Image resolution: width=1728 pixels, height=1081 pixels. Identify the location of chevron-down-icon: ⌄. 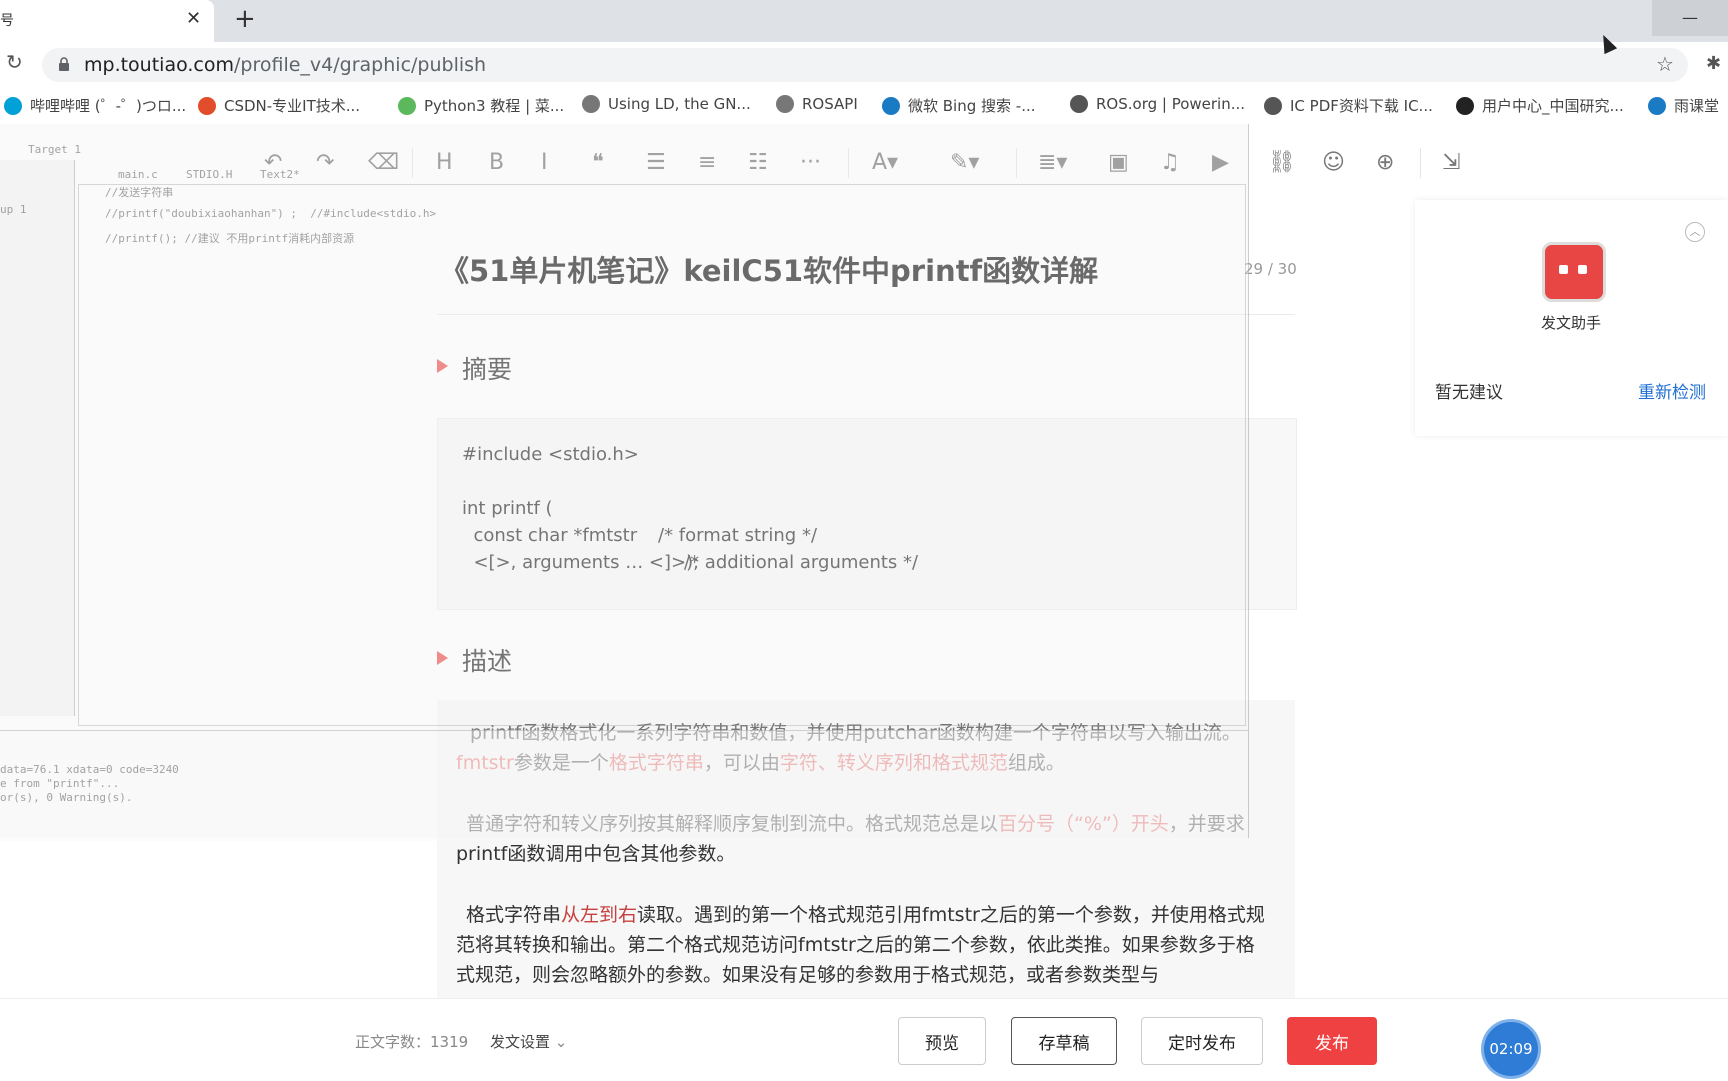
(561, 1042).